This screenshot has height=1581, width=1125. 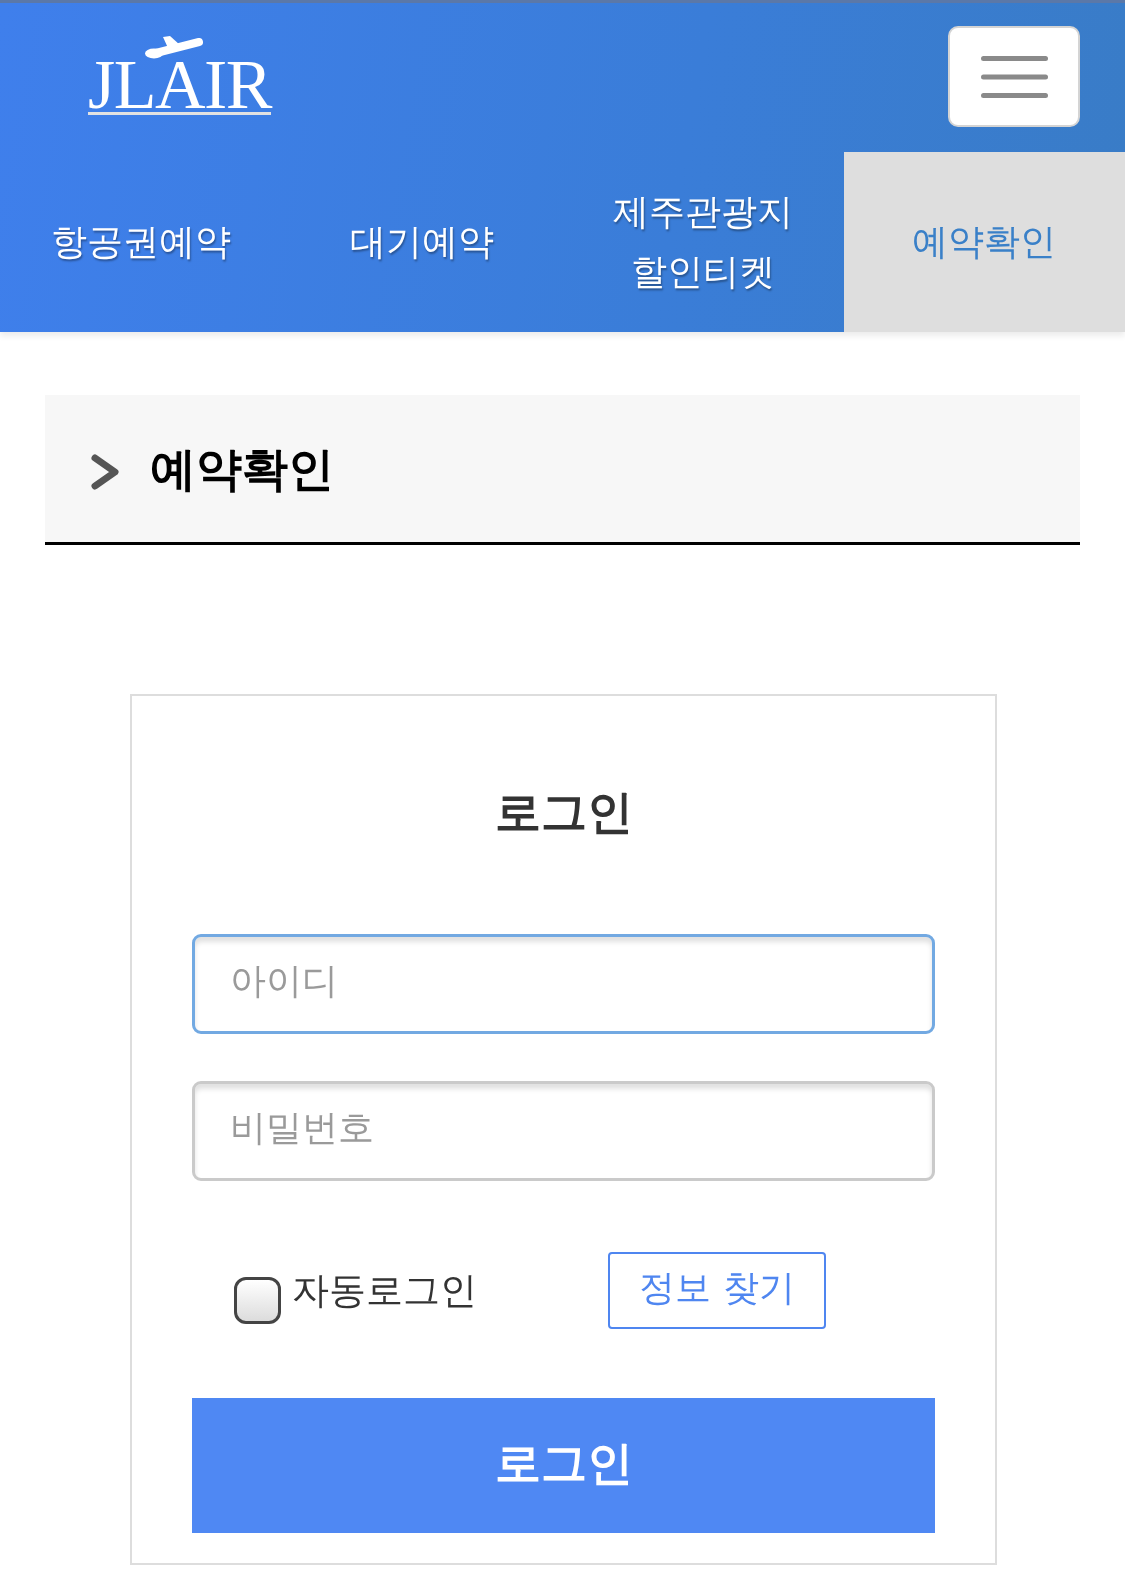 What do you see at coordinates (257, 1300) in the screenshot?
I see `auto-login-checkbox` at bounding box center [257, 1300].